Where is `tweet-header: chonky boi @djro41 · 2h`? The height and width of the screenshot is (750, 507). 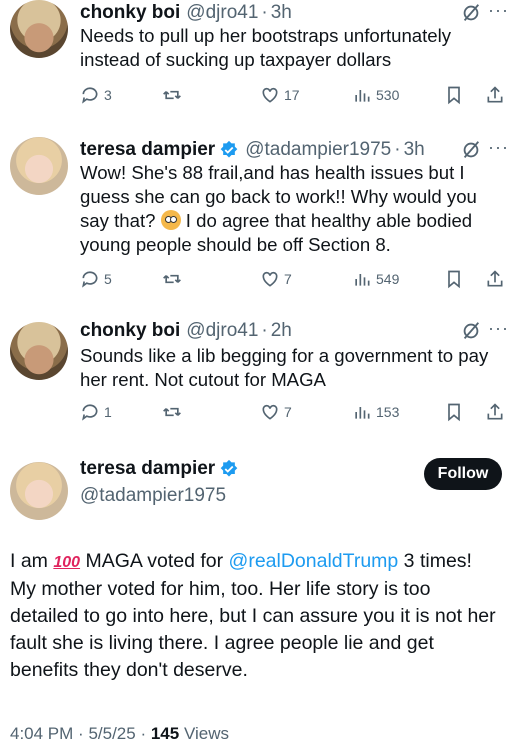 tweet-header: chonky boi @djro41 · 2h is located at coordinates (186, 331).